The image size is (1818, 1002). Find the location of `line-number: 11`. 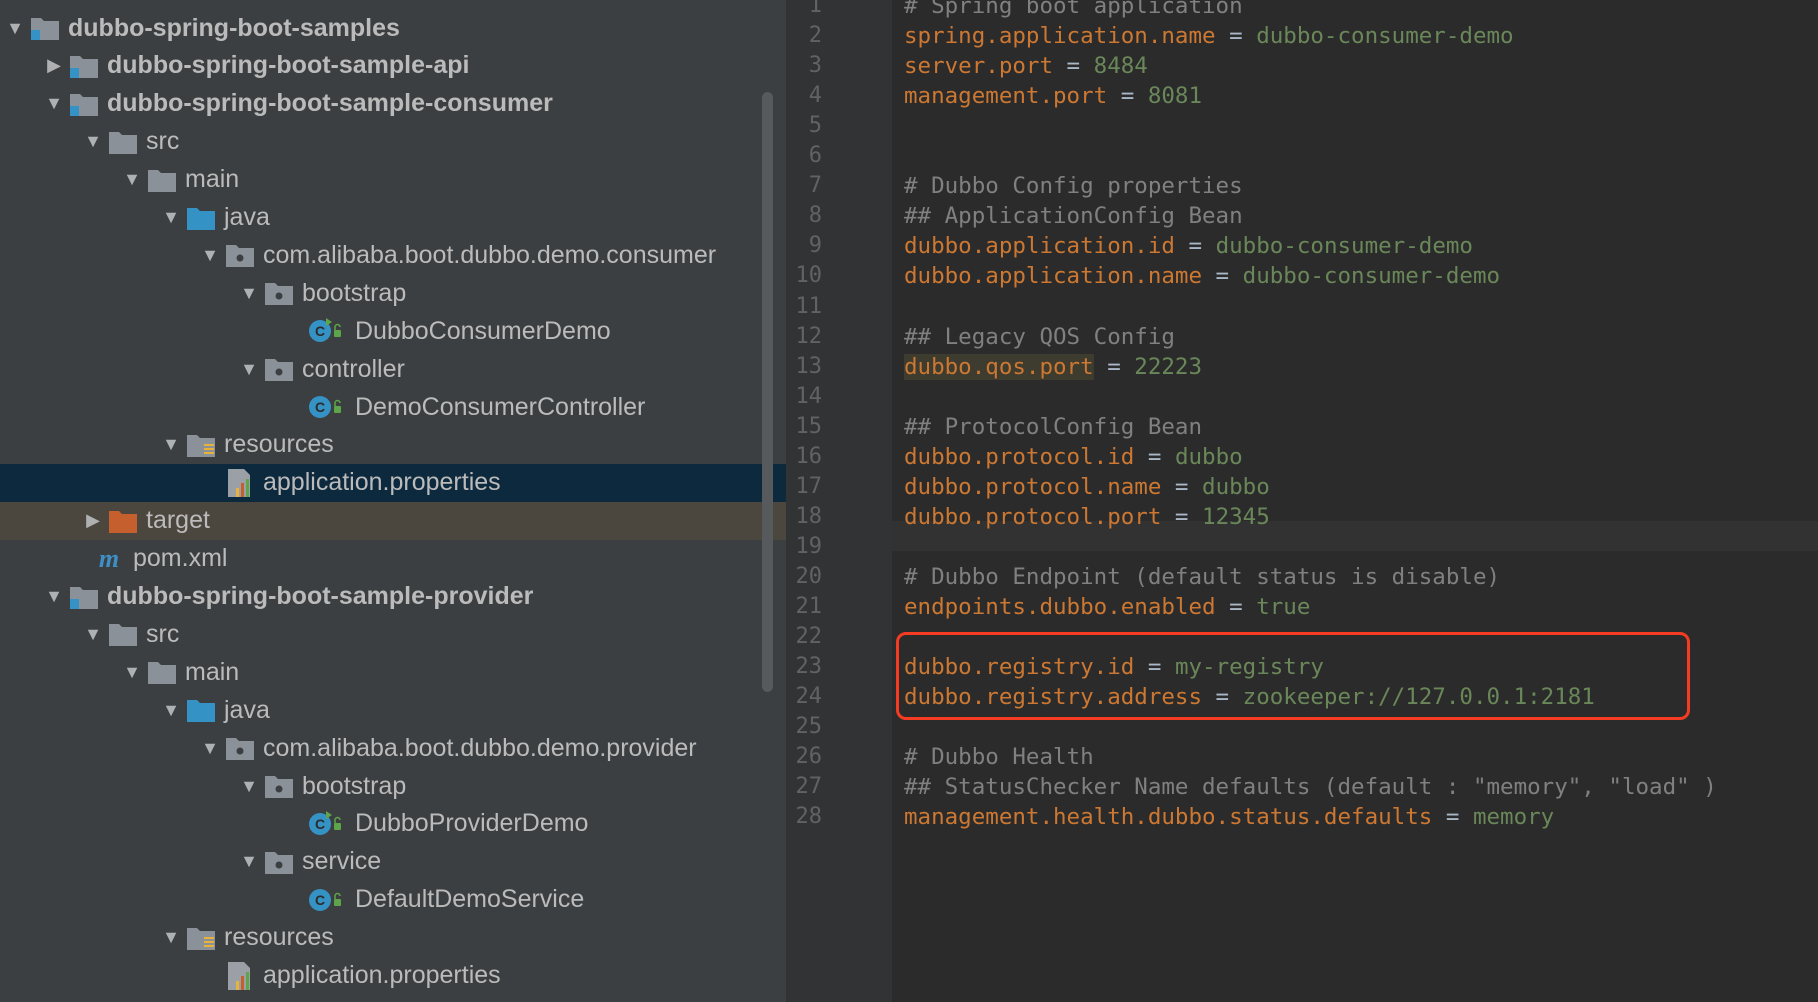

line-number: 11 is located at coordinates (809, 306).